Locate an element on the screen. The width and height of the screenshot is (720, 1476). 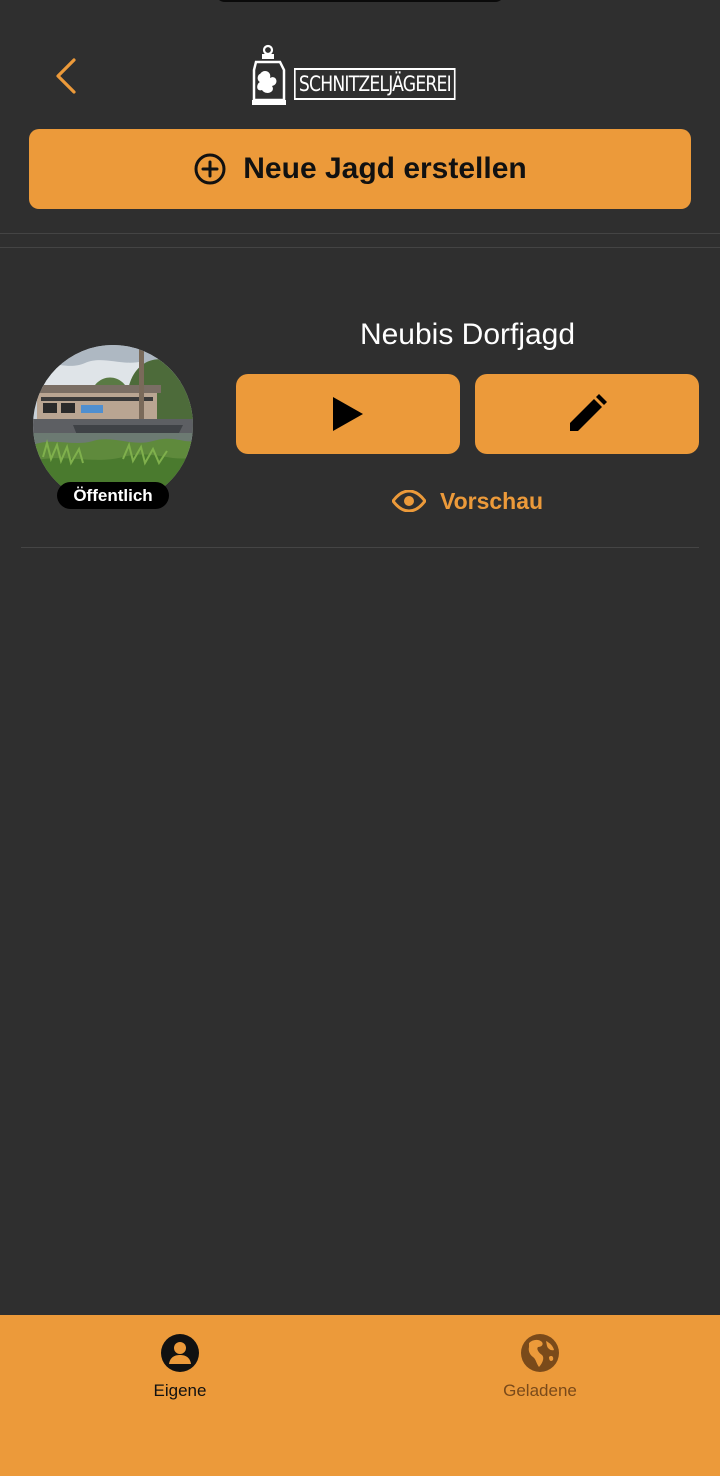
bottom-tab-bar: Eigene Geladene is located at coordinates (360, 1395).